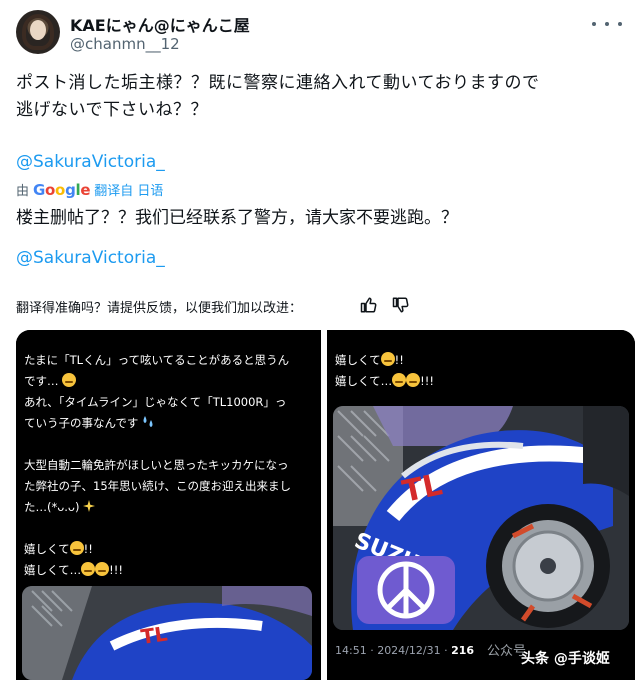 The image size is (640, 680). What do you see at coordinates (62, 189) in the screenshot?
I see `google-logo: Google` at bounding box center [62, 189].